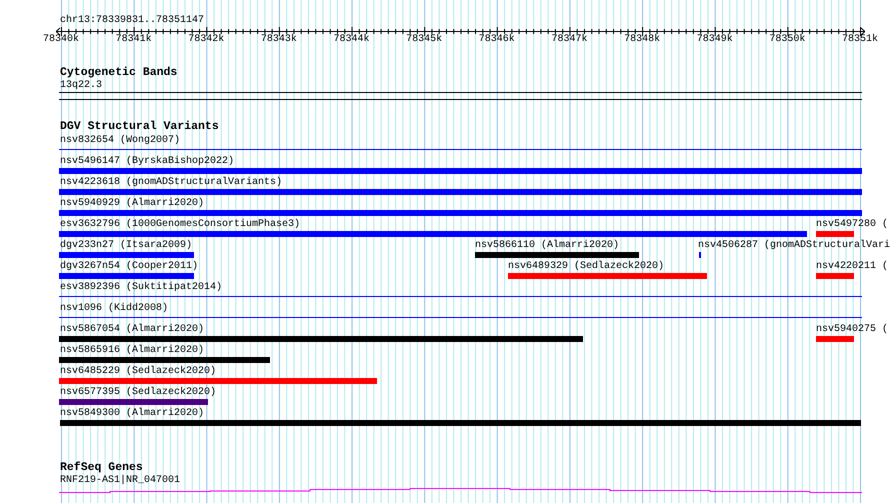 This screenshot has height=503, width=890. What do you see at coordinates (139, 127) in the screenshot?
I see `track-title: DGV Structural Variants` at bounding box center [139, 127].